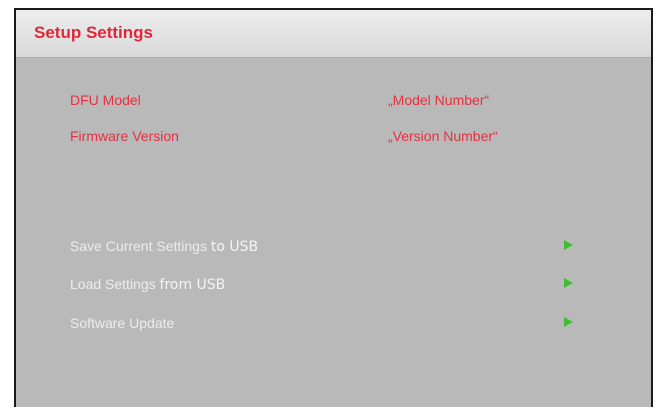 This screenshot has height=409, width=670. I want to click on save-current-settings-label: Save Current Settings to USB, so click(164, 246).